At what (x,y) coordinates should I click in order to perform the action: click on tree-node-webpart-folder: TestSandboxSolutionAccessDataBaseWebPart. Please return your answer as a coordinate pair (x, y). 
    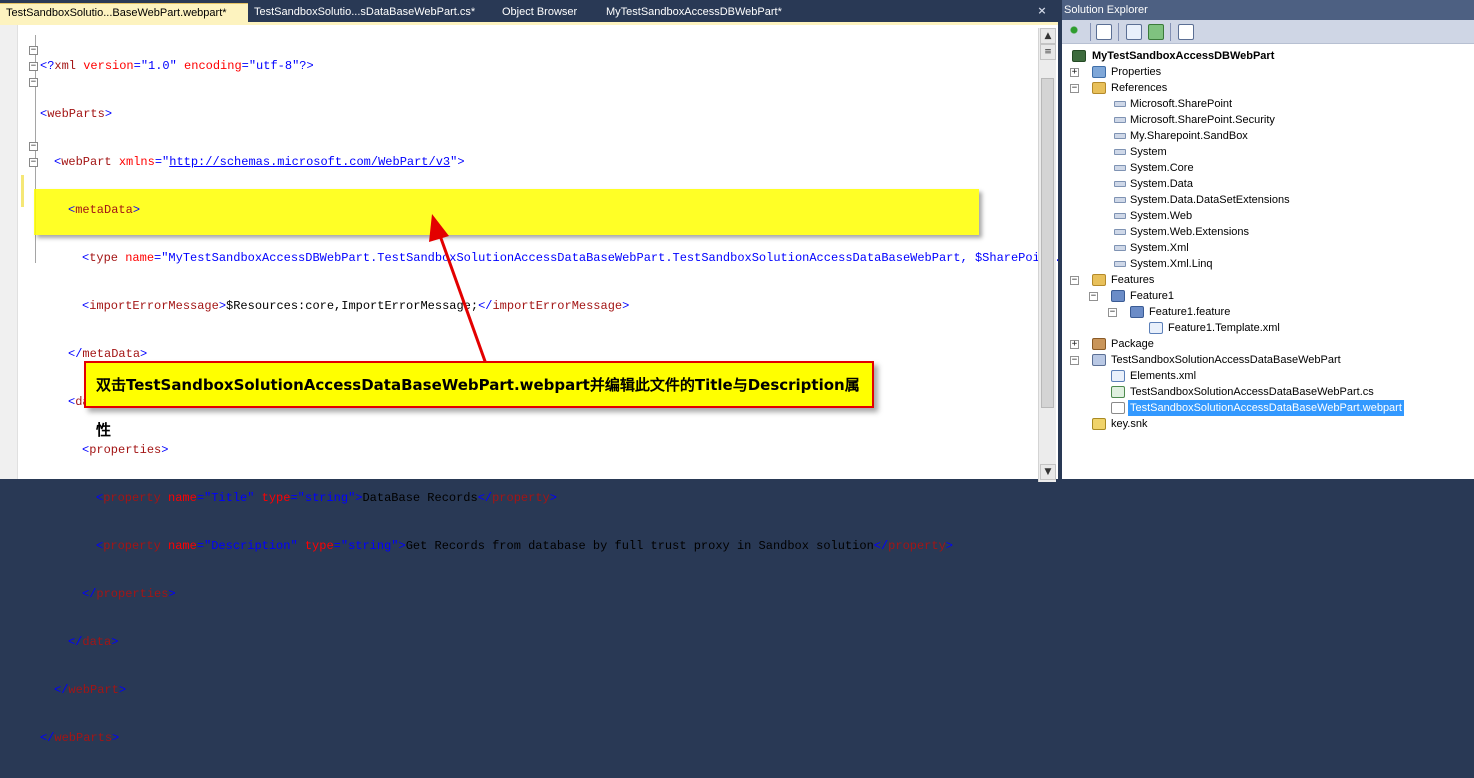
    Looking at the image, I should click on (1226, 360).